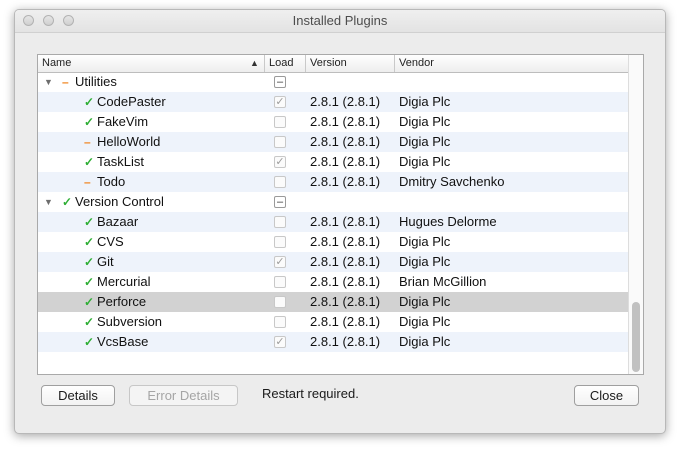 Image resolution: width=678 pixels, height=452 pixels. What do you see at coordinates (105, 261) in the screenshot?
I see `plugin-name: Git` at bounding box center [105, 261].